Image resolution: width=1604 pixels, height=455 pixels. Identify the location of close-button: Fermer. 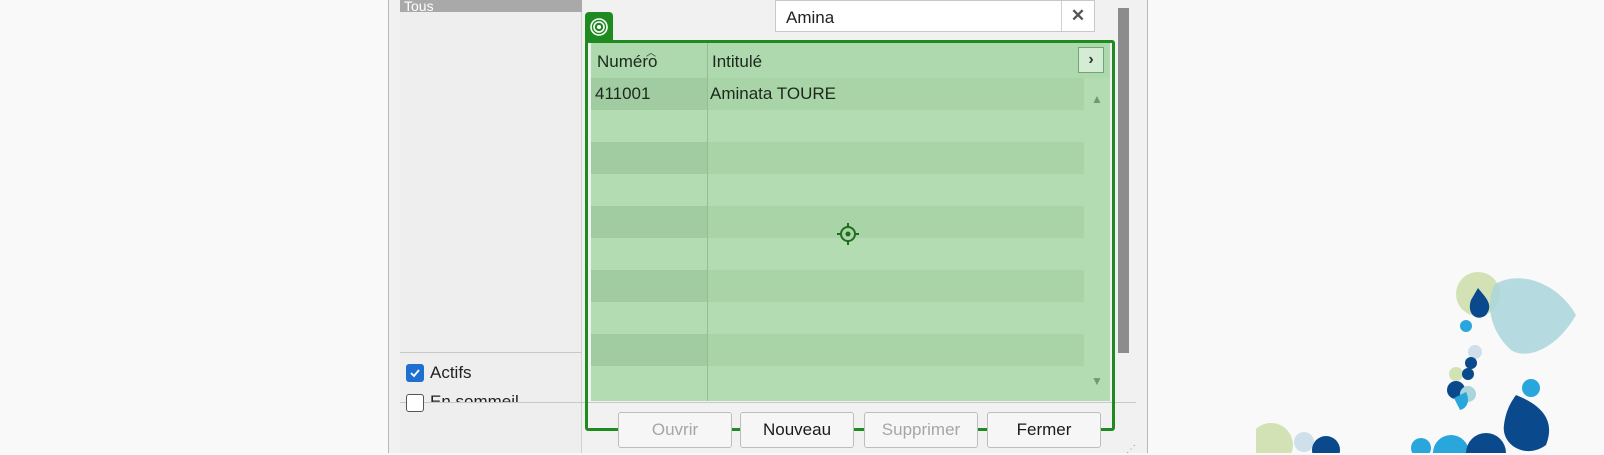
(1044, 430).